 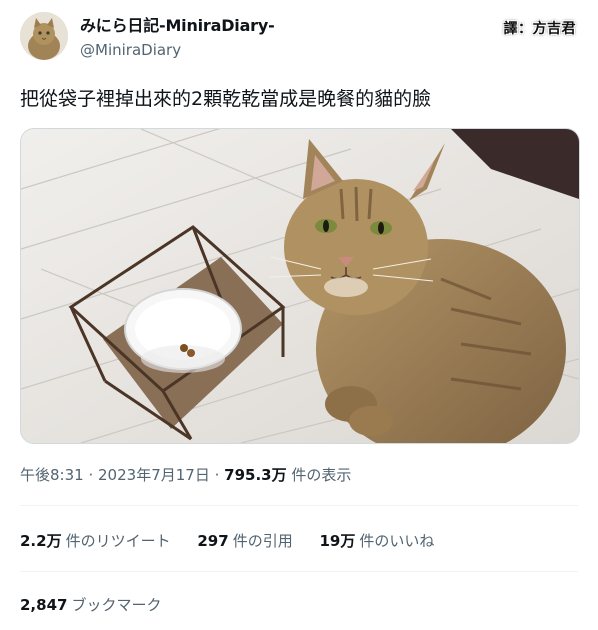 I want to click on tweet-text: 把從袋子裡掉出來的2顆乾乾當成是晚餐的貓的臉, so click(x=226, y=99).